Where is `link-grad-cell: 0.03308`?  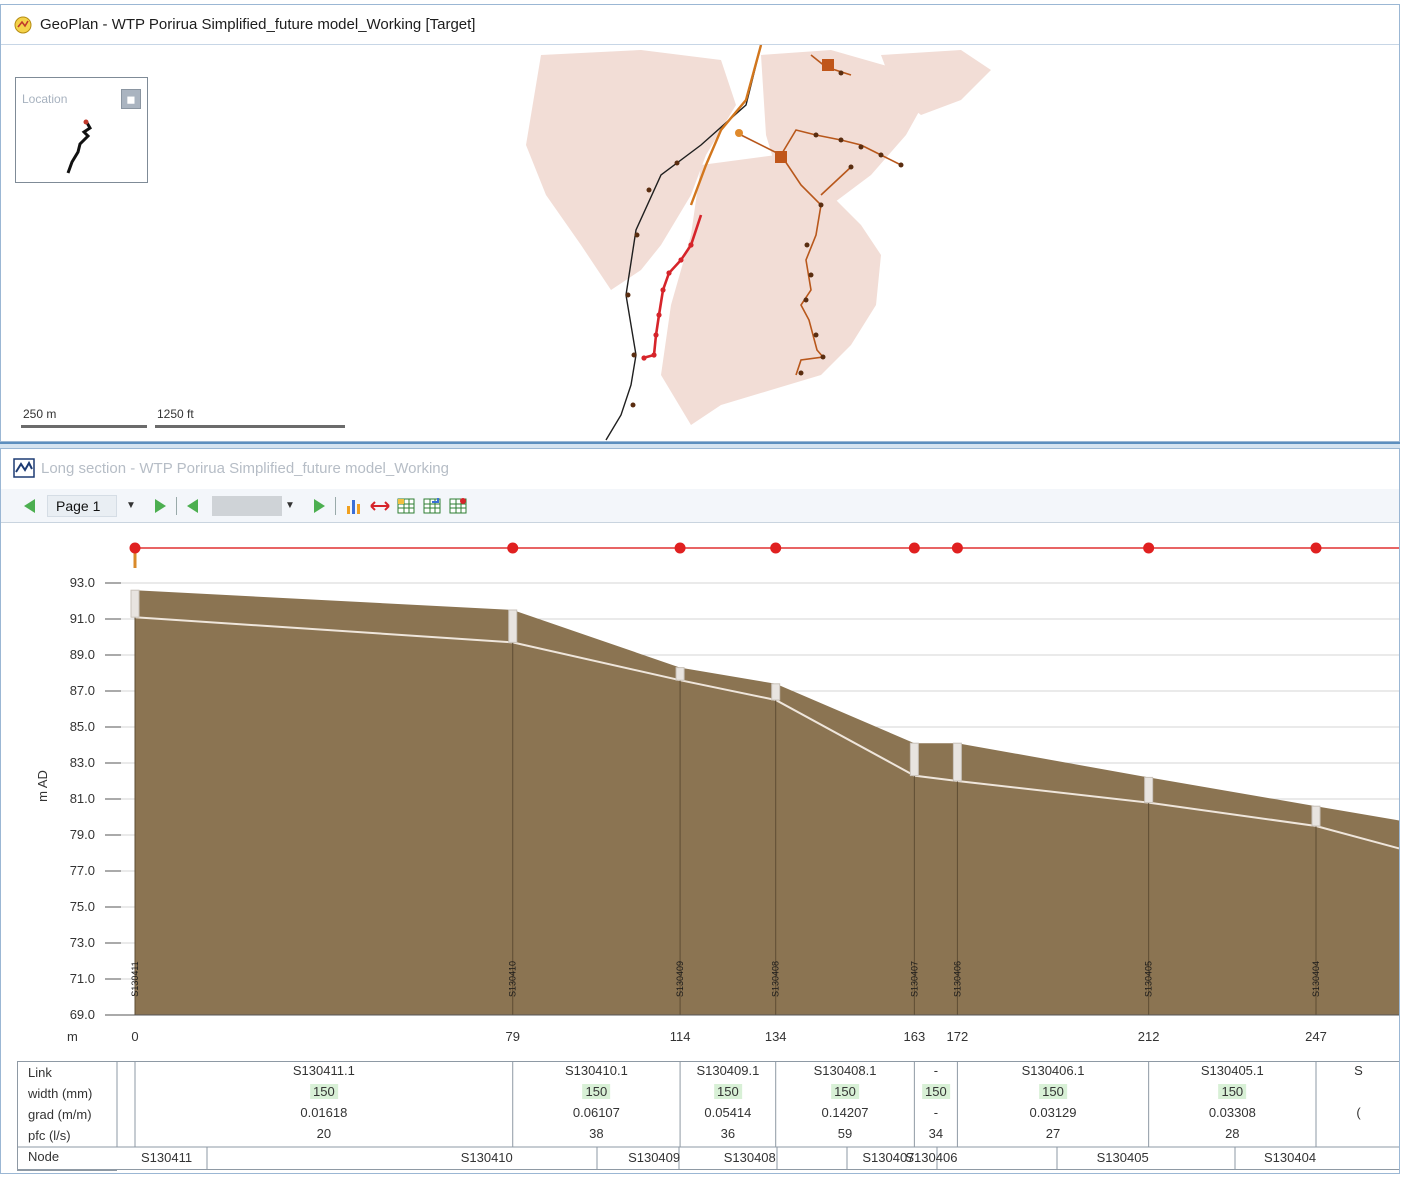 link-grad-cell: 0.03308 is located at coordinates (1232, 1112).